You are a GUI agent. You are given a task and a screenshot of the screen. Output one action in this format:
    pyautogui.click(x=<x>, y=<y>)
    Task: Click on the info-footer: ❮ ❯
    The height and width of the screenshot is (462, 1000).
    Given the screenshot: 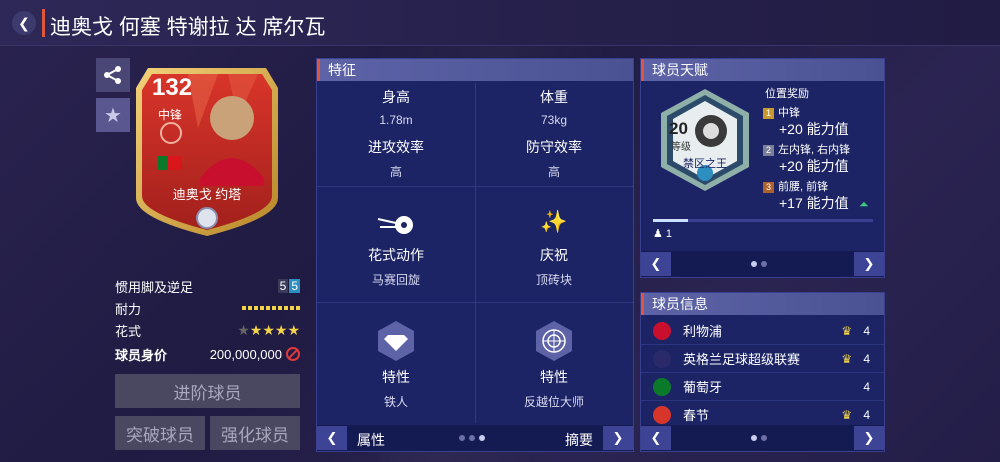 What is the action you would take?
    pyautogui.click(x=762, y=438)
    